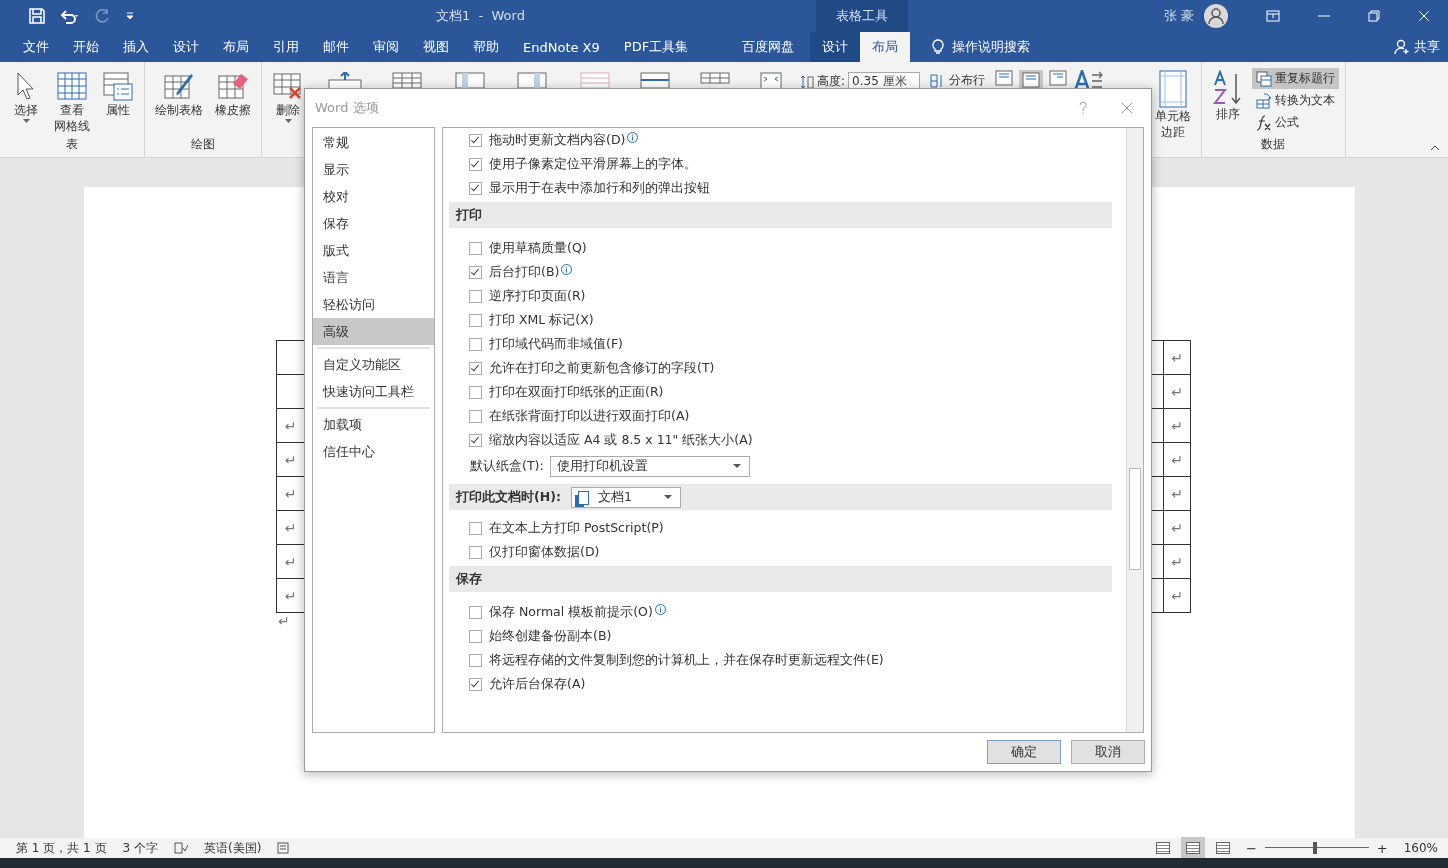 This screenshot has height=868, width=1448. I want to click on option-label: 保存 Normal 模板前提示(O), so click(571, 612).